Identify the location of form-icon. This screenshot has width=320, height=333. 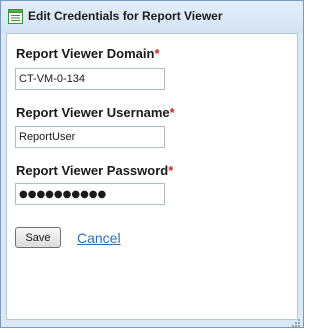
(15, 16).